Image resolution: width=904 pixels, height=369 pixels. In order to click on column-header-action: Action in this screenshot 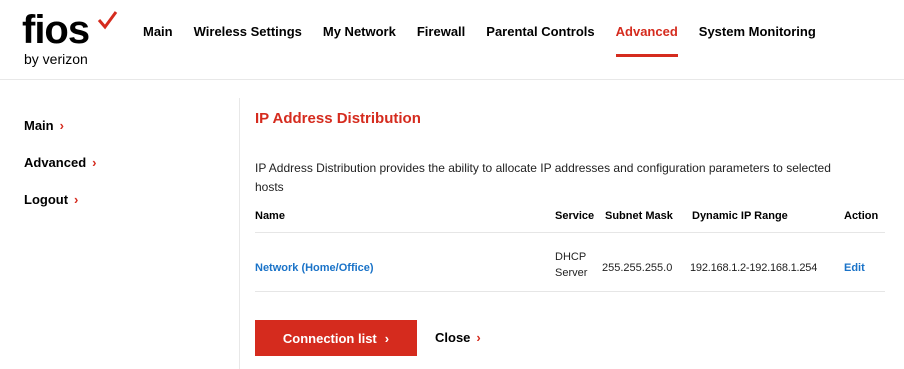, I will do `click(861, 216)`.